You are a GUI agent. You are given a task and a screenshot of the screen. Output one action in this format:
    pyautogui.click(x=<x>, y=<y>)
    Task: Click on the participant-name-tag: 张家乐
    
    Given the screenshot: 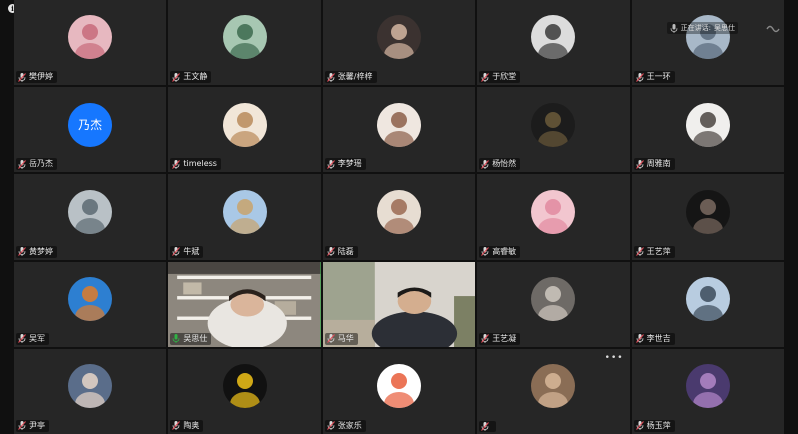 What is the action you would take?
    pyautogui.click(x=345, y=425)
    